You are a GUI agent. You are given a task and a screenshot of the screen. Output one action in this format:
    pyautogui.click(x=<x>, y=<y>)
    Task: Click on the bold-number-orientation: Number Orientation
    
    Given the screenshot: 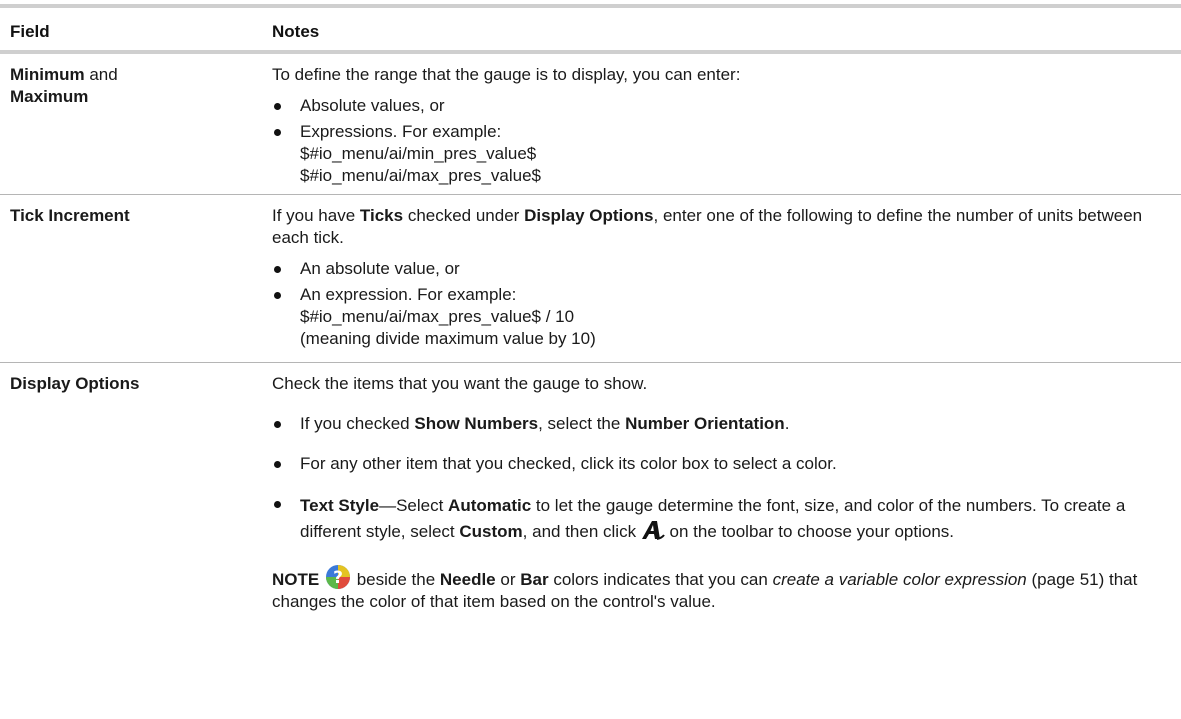 What is the action you would take?
    pyautogui.click(x=705, y=423)
    